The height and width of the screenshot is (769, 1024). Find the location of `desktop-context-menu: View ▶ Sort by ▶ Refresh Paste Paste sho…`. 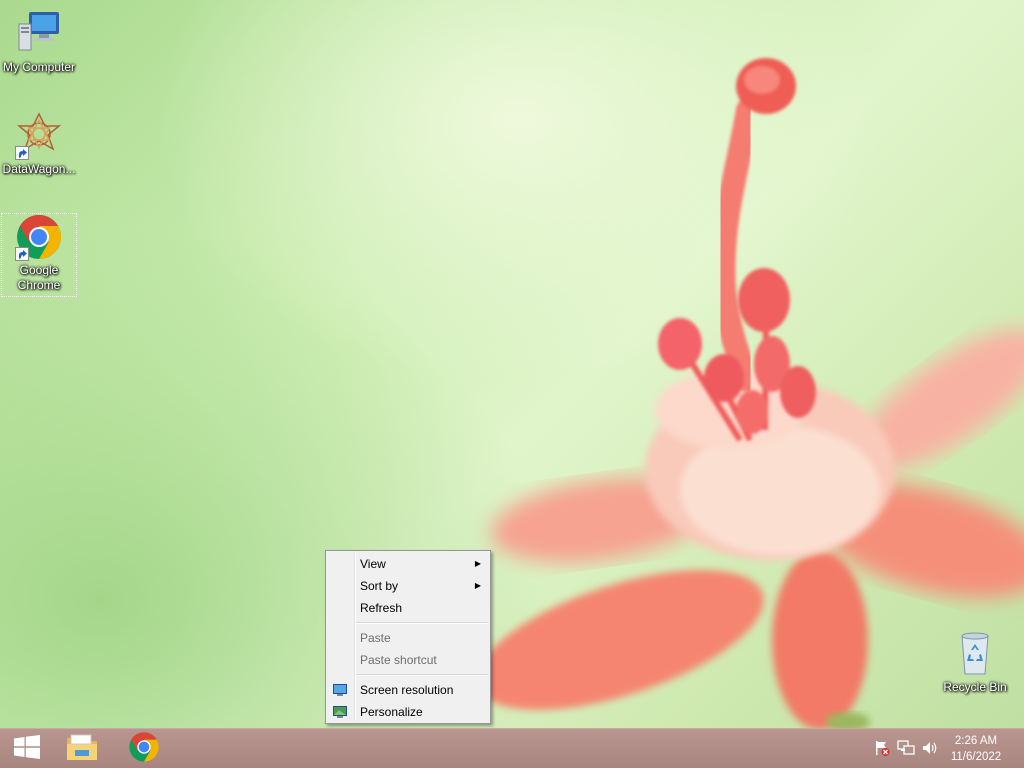

desktop-context-menu: View ▶ Sort by ▶ Refresh Paste Paste sho… is located at coordinates (408, 637).